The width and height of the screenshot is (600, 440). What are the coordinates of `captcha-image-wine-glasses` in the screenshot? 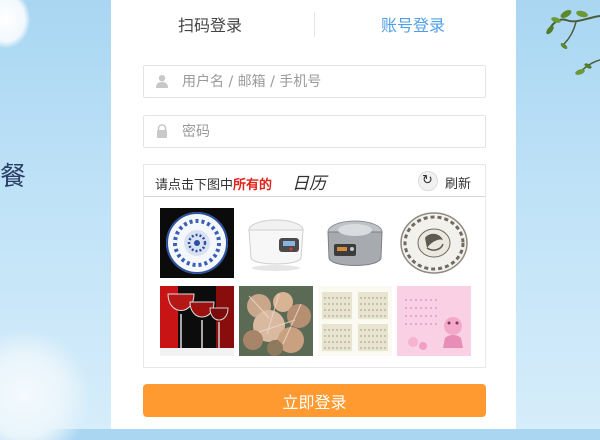 It's located at (197, 321).